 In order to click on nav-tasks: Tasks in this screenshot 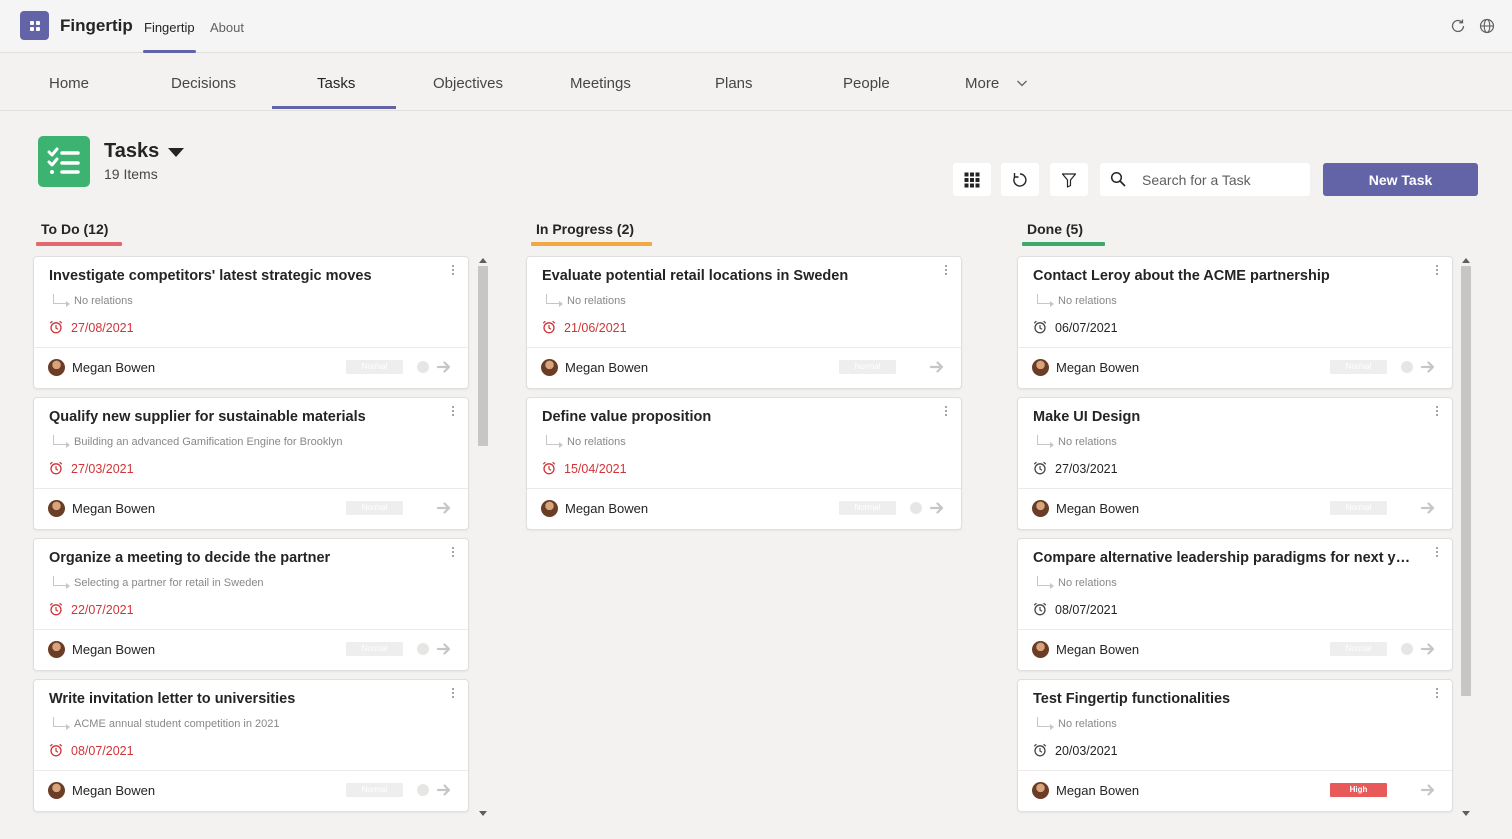, I will do `click(336, 83)`.